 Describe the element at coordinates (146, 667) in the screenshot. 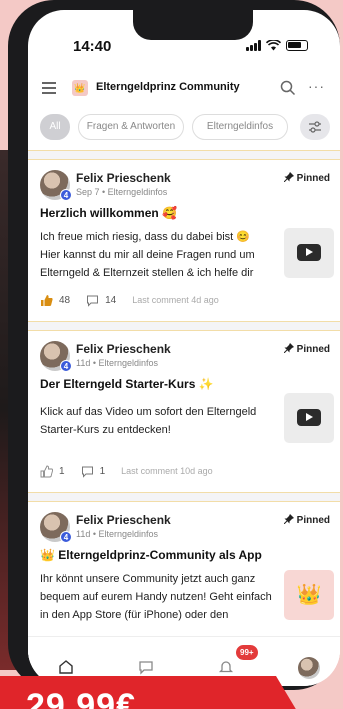

I see `chat-icon` at that location.